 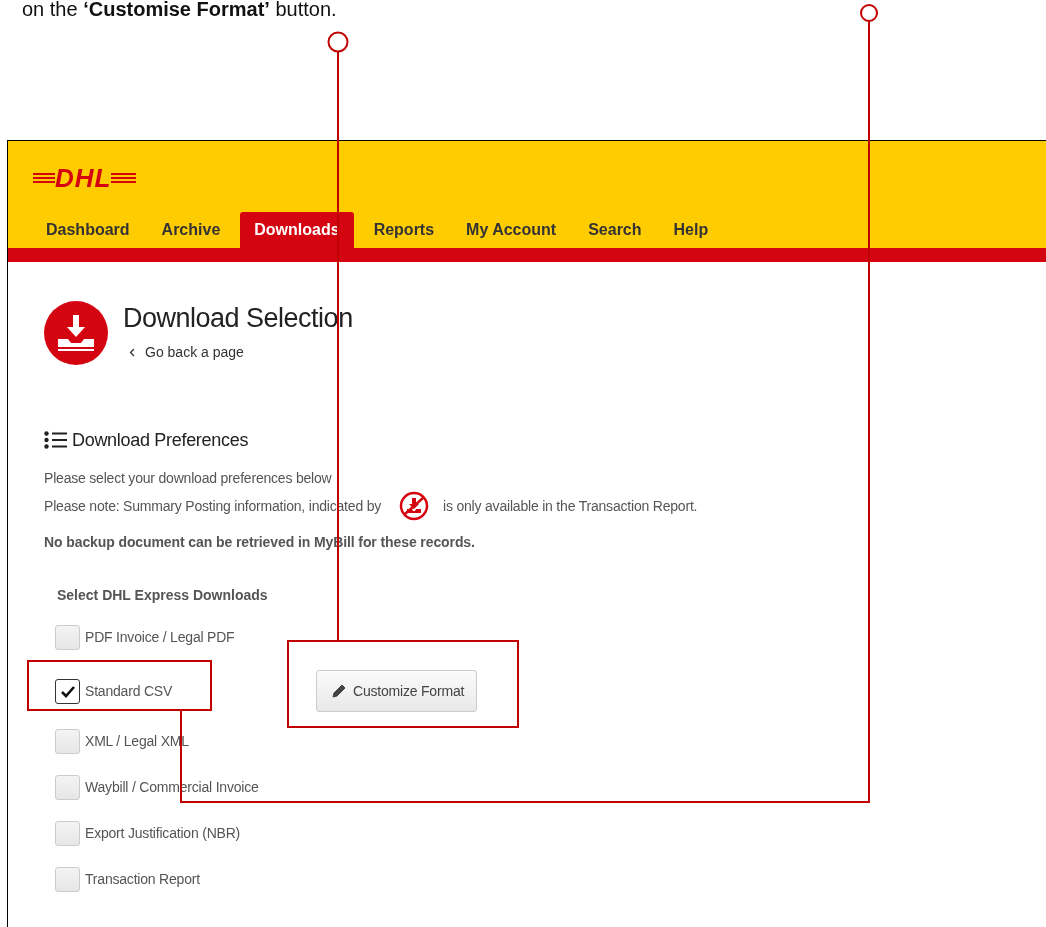 I want to click on dhl-logo: DHL, so click(x=85, y=178).